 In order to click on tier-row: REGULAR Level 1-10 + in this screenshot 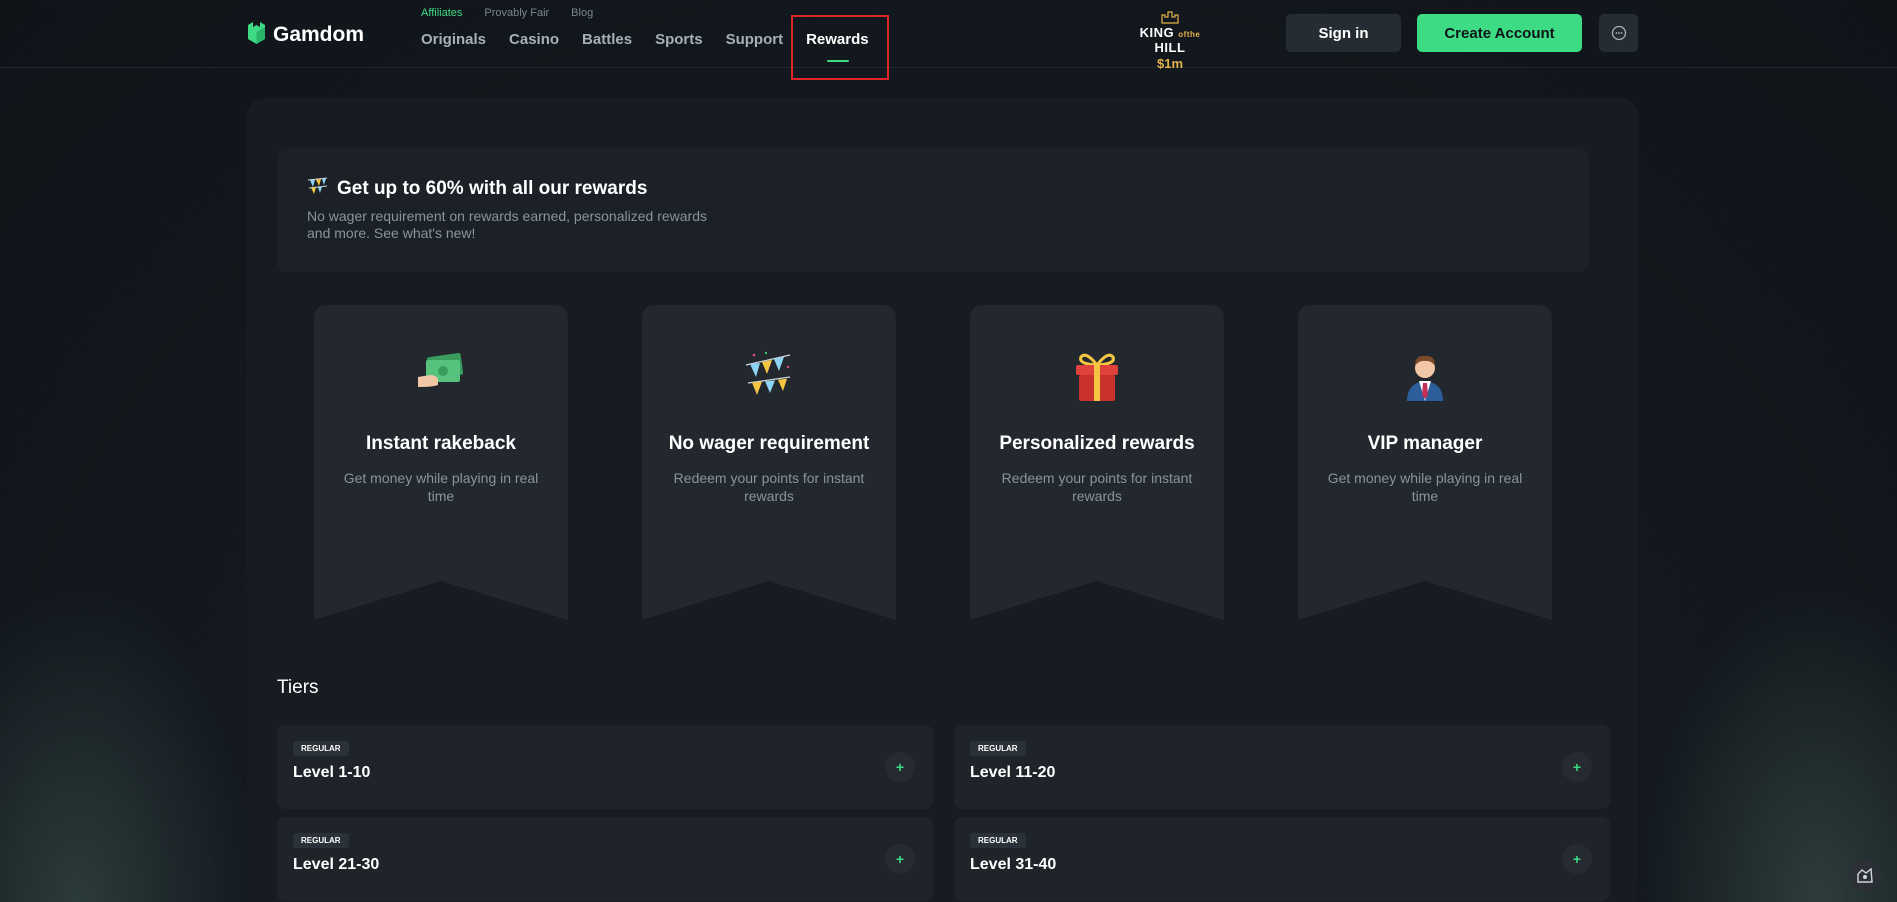, I will do `click(605, 767)`.